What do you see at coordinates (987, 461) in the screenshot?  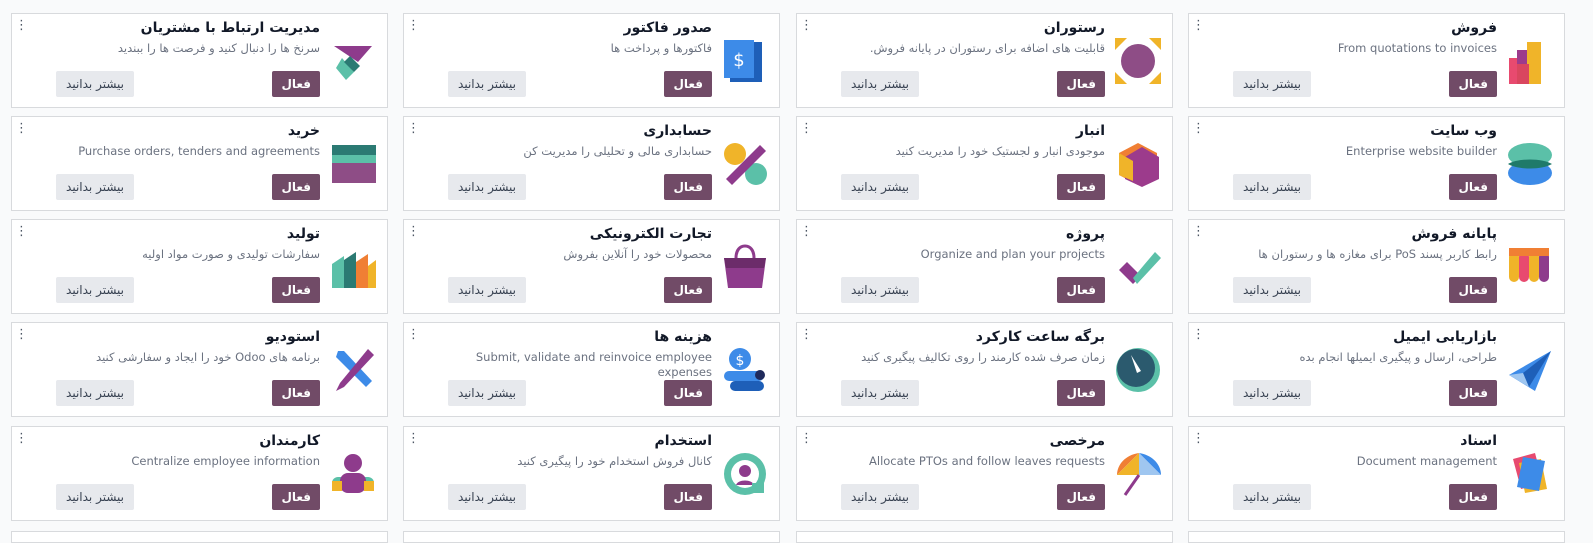 I see `app-summary: Allocate PTOs and follow leaves requests` at bounding box center [987, 461].